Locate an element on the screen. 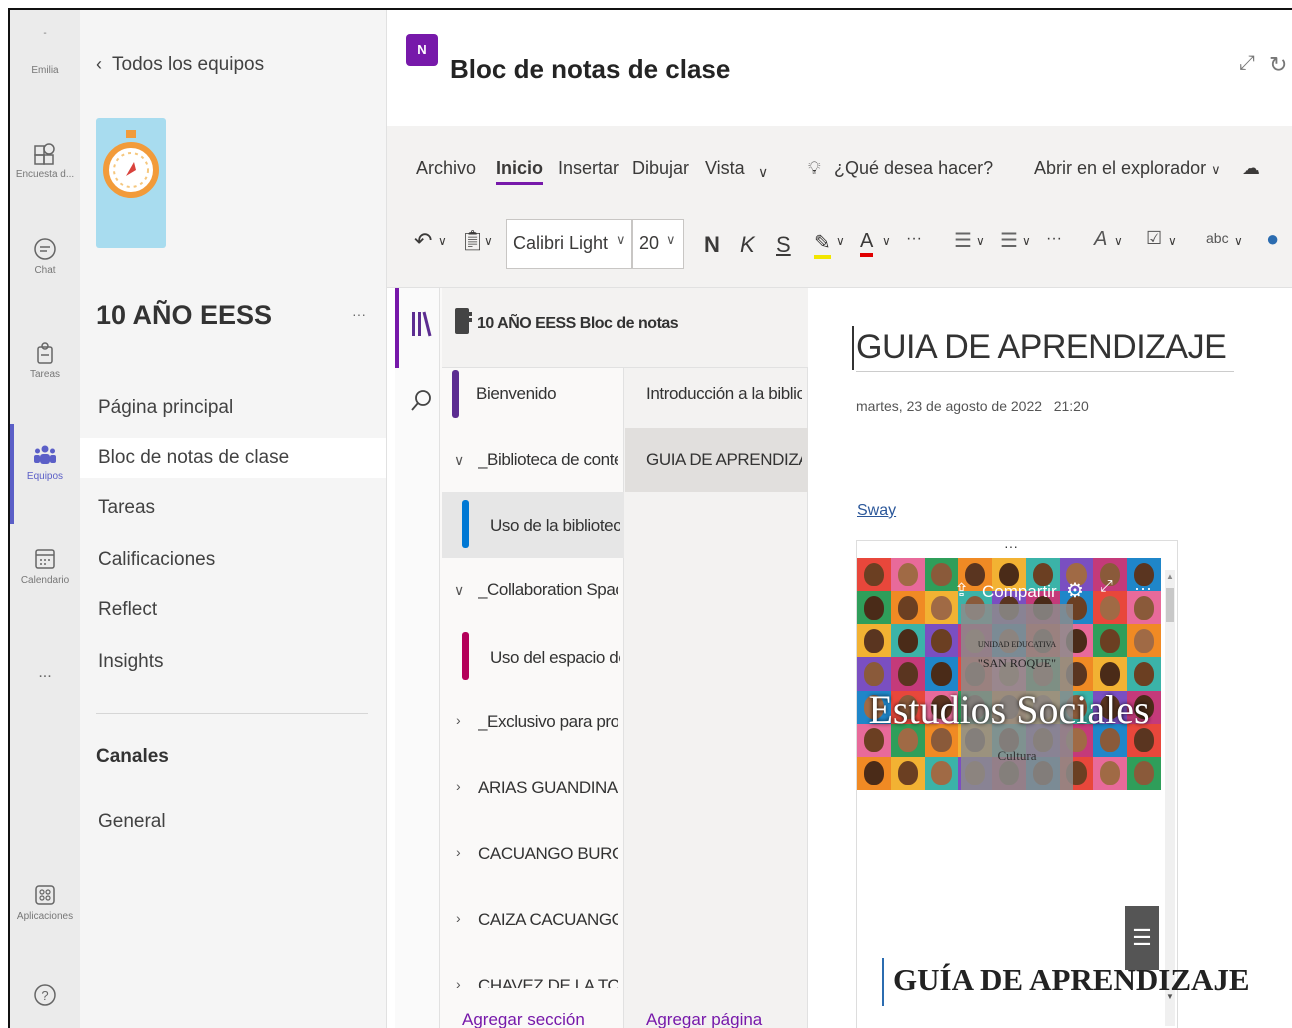 The image size is (1292, 1028). numbered-list-chevron-icon: ∨ is located at coordinates (1026, 241).